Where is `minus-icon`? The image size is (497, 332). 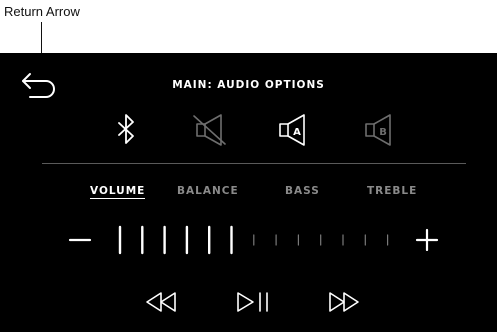 minus-icon is located at coordinates (80, 240).